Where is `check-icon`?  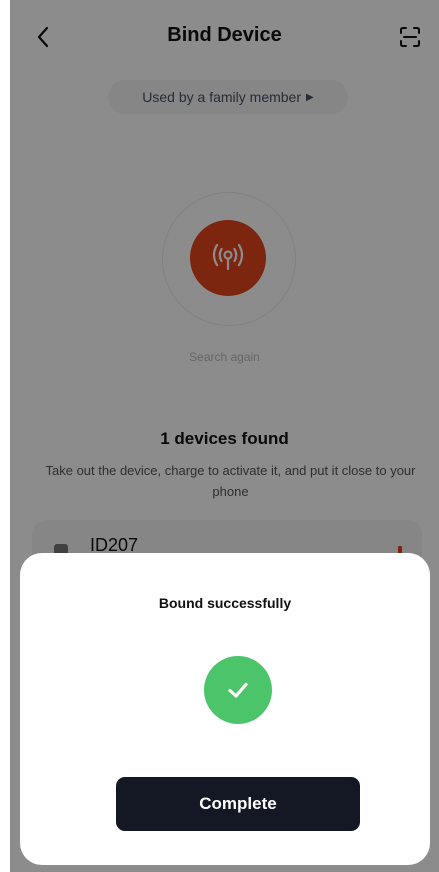 check-icon is located at coordinates (238, 690).